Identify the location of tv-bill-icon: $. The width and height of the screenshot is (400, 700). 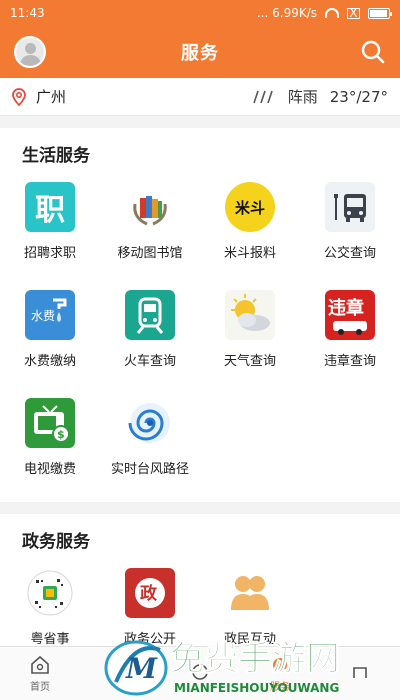
(50, 423).